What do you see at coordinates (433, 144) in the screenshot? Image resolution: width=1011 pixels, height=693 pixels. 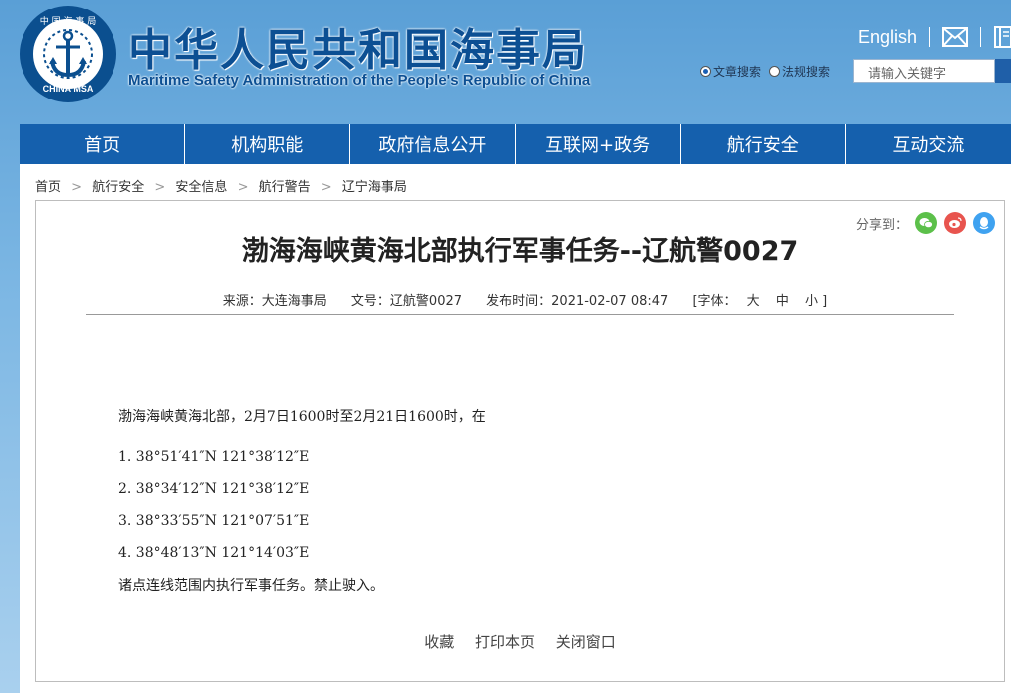 I see `nav-item-gov-info: 政府信息公开` at bounding box center [433, 144].